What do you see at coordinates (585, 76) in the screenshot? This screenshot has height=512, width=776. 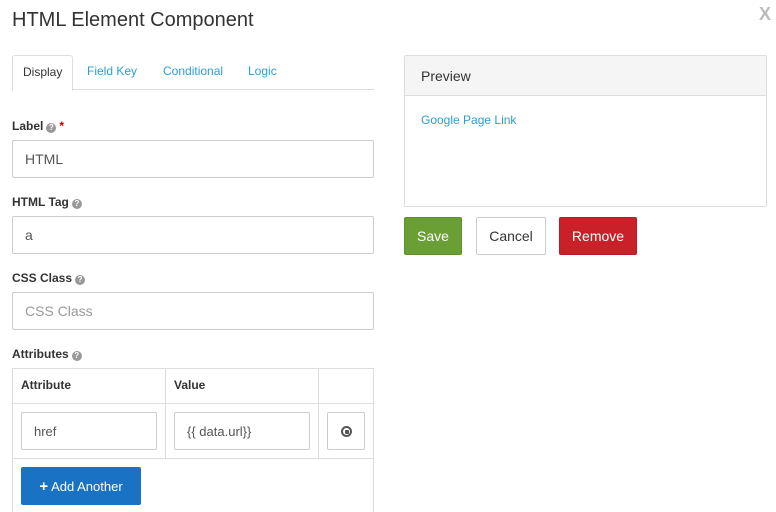 I see `preview-heading: Preview` at bounding box center [585, 76].